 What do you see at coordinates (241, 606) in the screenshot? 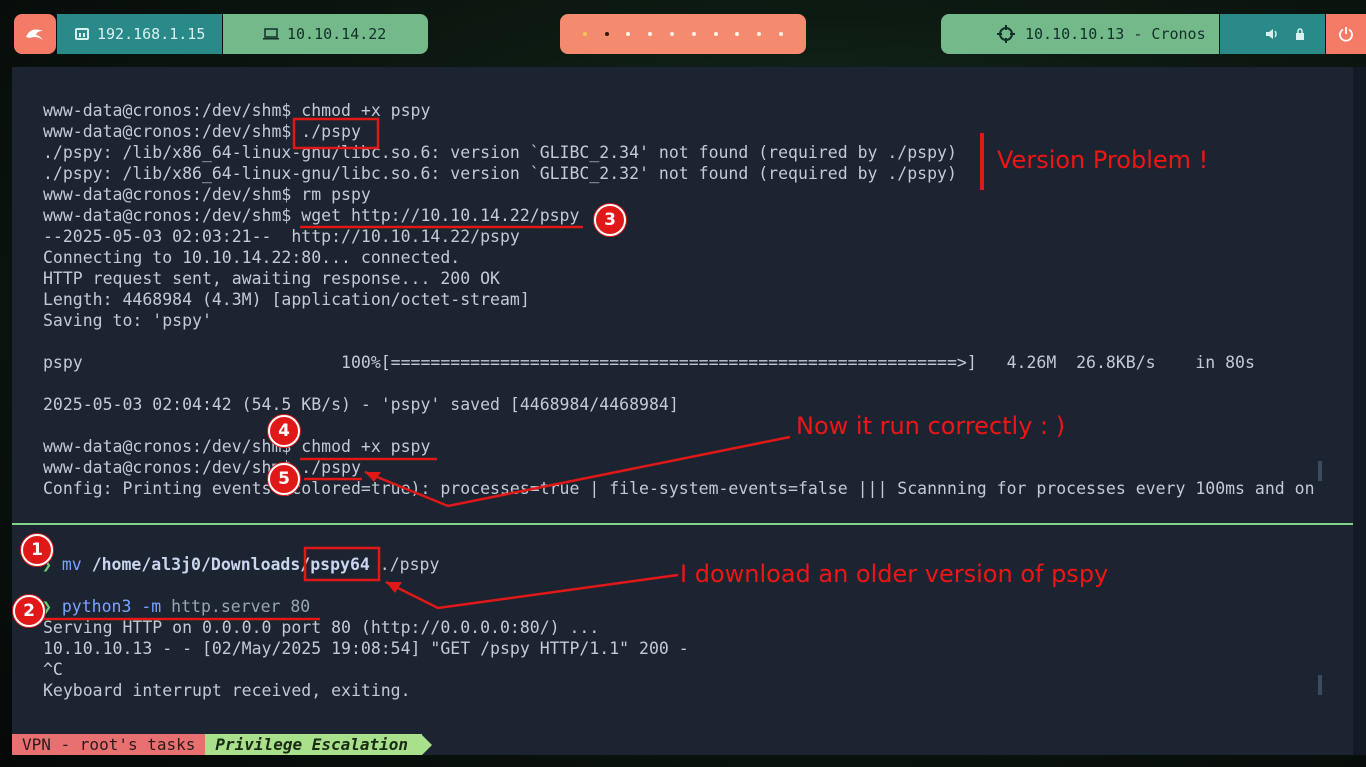
I see `python-args: http.server 80` at bounding box center [241, 606].